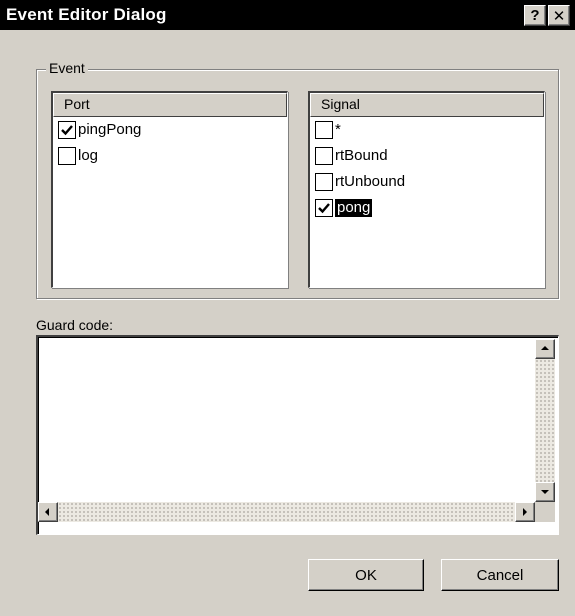 The width and height of the screenshot is (575, 616). What do you see at coordinates (535, 15) in the screenshot?
I see `help-button: ?` at bounding box center [535, 15].